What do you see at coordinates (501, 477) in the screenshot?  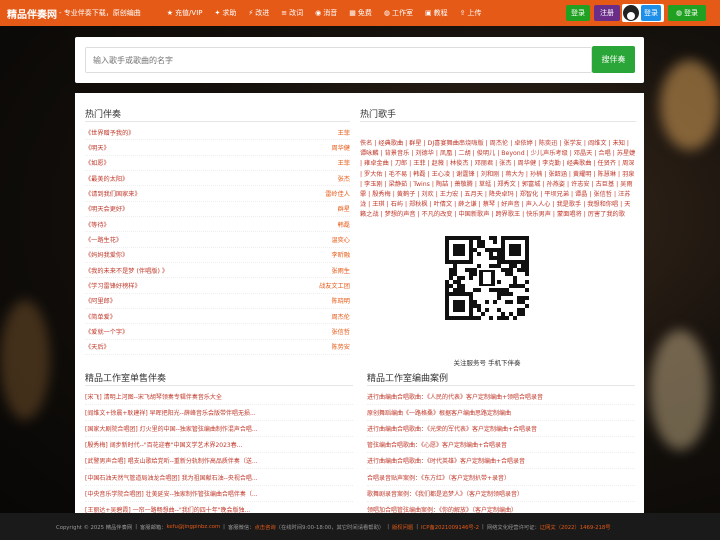 I see `case-link: 合唱录音贴声案例：《东方红》（客户定制扒带+录音）` at bounding box center [501, 477].